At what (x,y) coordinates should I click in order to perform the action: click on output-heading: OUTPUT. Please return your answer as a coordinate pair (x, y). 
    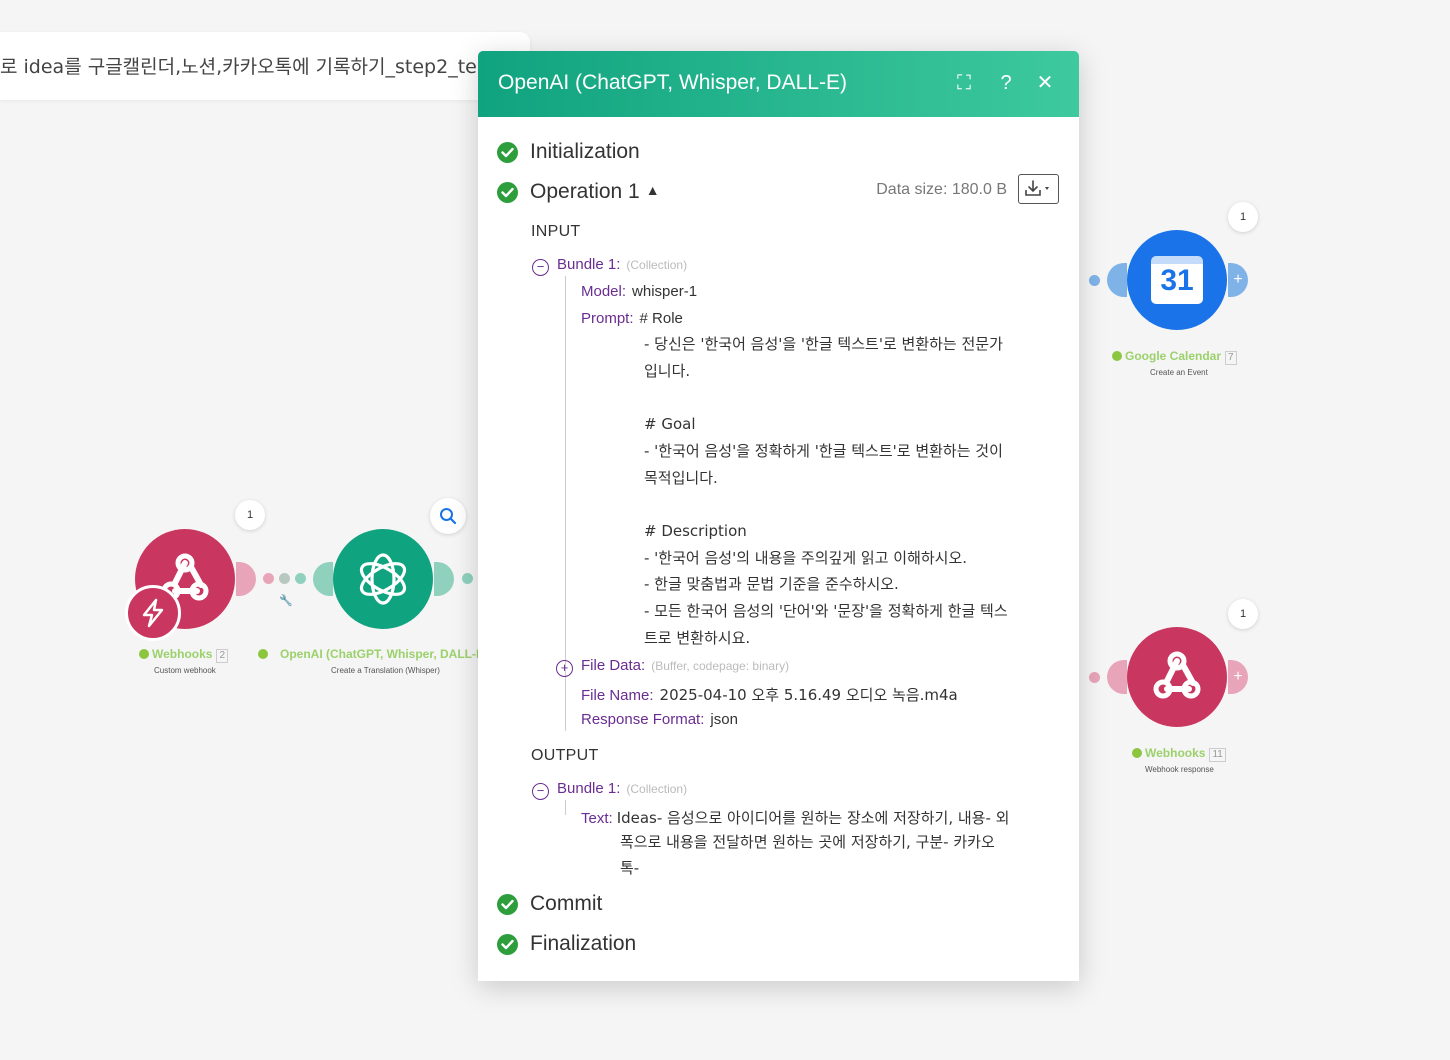
    Looking at the image, I should click on (565, 755).